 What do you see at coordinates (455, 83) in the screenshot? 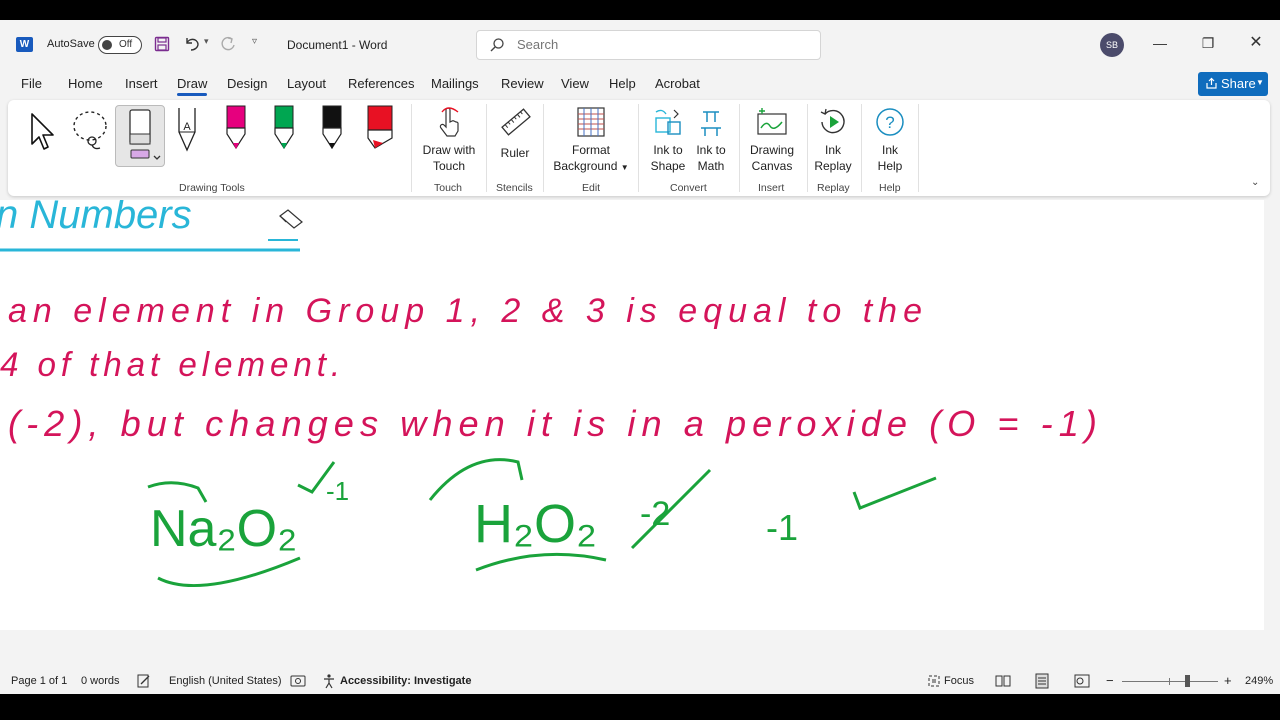
I see `tab-mailings: Mailings` at bounding box center [455, 83].